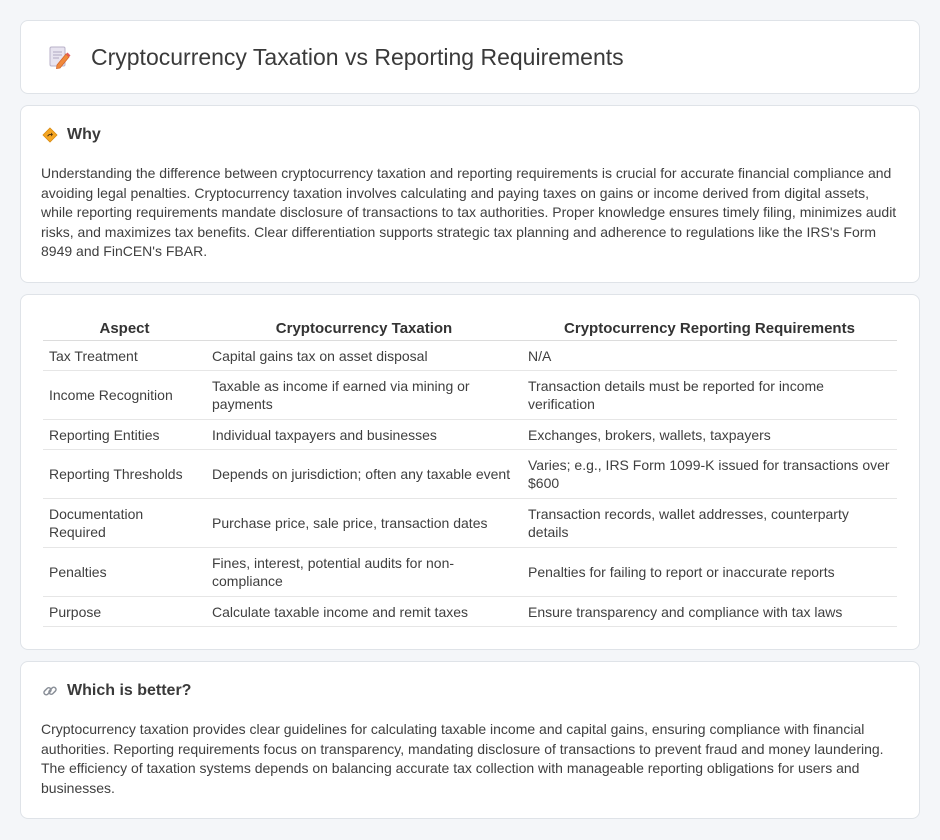 Image resolution: width=940 pixels, height=840 pixels. Describe the element at coordinates (124, 474) in the screenshot. I see `table-cell-aspect: Reporting Thresholds` at that location.